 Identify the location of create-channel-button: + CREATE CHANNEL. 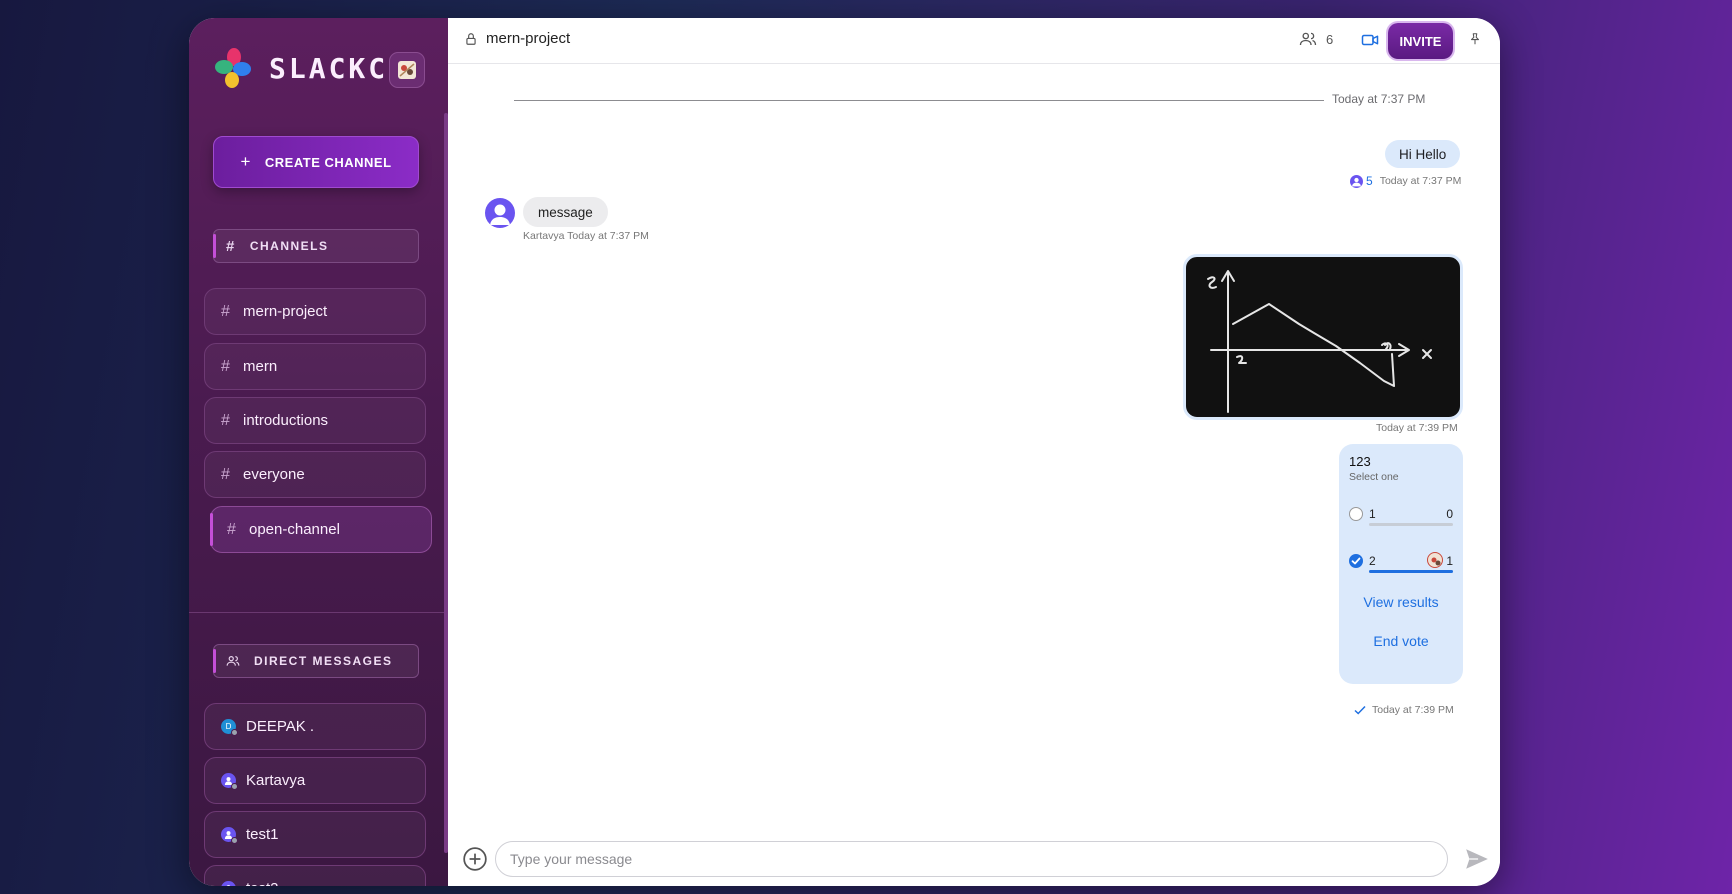
(316, 162).